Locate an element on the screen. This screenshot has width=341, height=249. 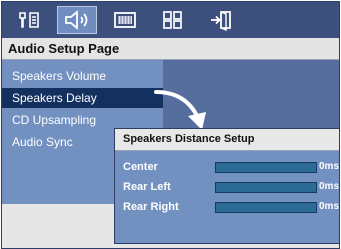
menu-item-cd-upsampling: CD Upsampling is located at coordinates (82, 120).